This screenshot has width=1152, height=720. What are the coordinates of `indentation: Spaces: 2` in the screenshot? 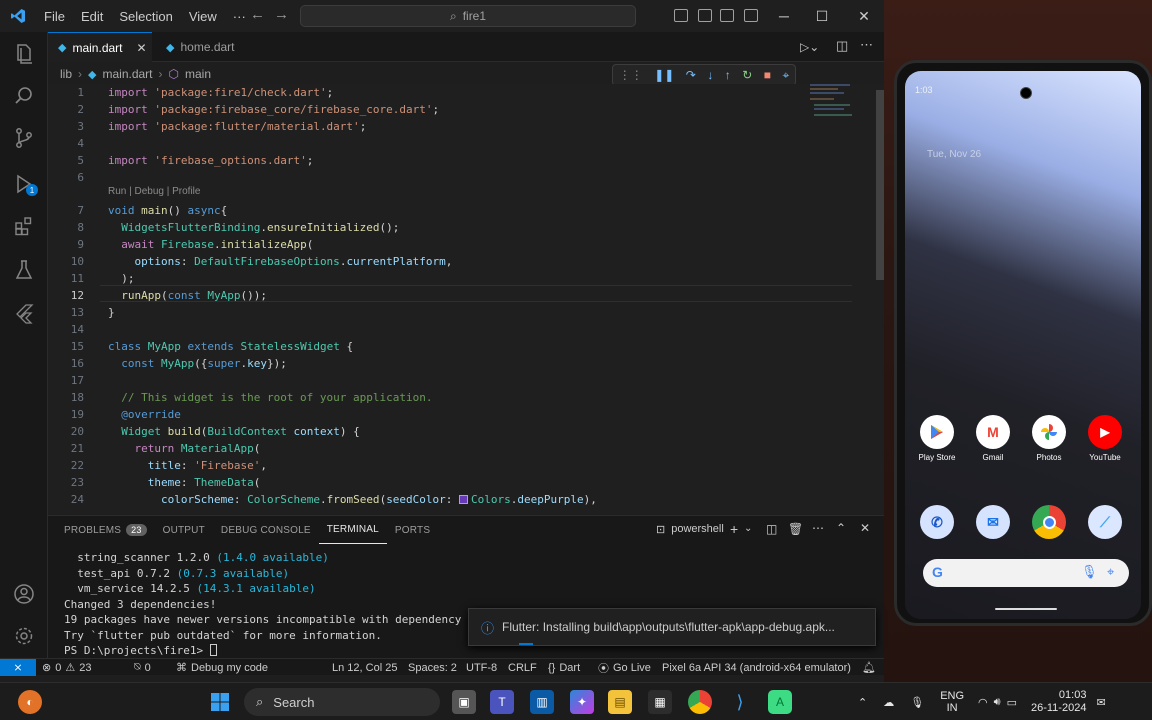 It's located at (432, 667).